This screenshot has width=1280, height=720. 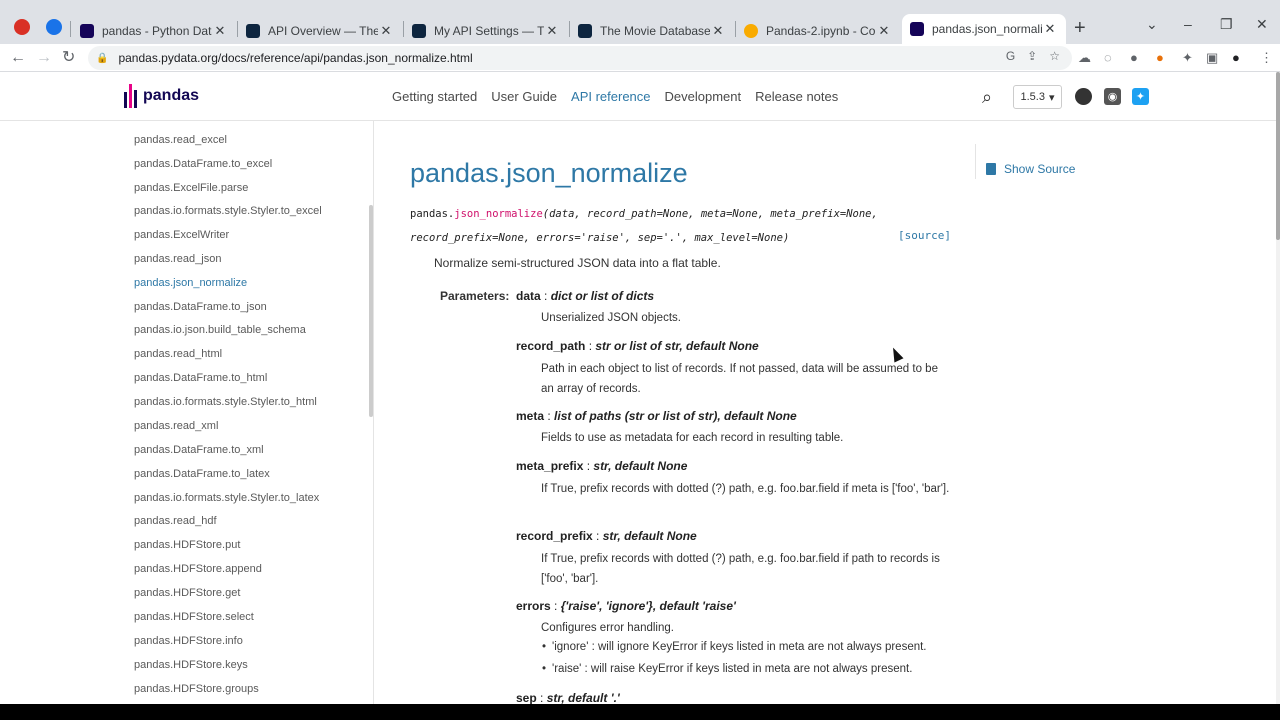 What do you see at coordinates (68, 58) in the screenshot?
I see `reload-icon: ↻` at bounding box center [68, 58].